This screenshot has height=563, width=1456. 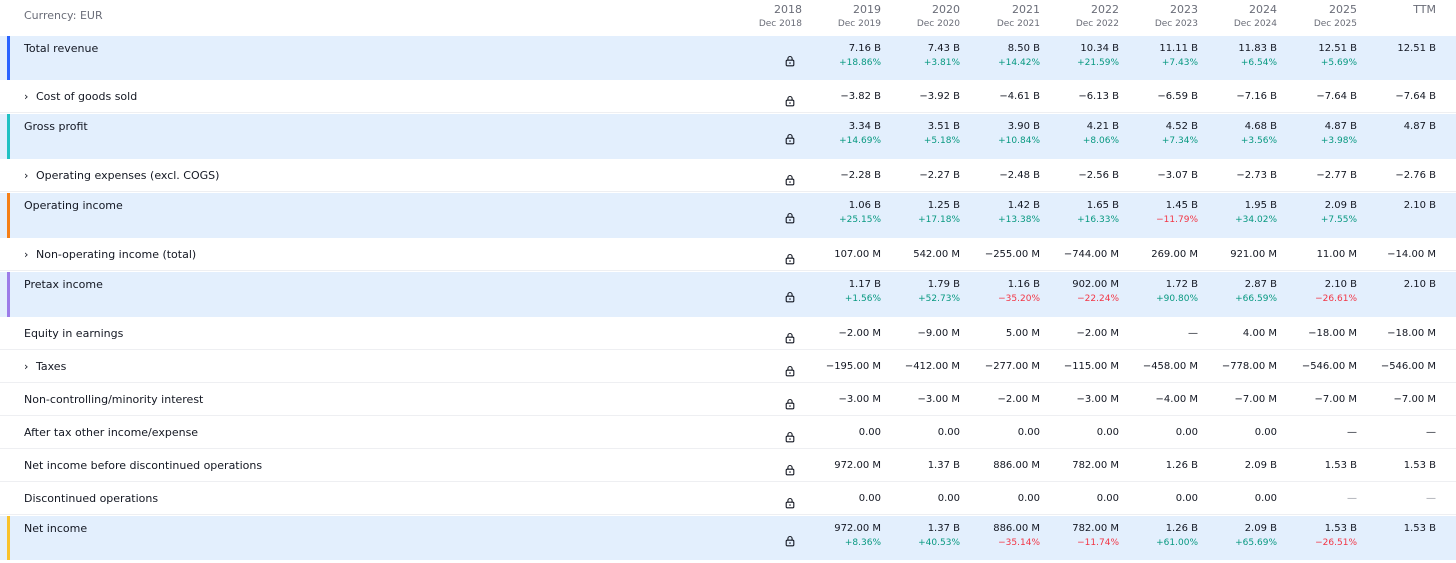 What do you see at coordinates (920, 536) in the screenshot?
I see `value-cell: 1.37 B +40.53%` at bounding box center [920, 536].